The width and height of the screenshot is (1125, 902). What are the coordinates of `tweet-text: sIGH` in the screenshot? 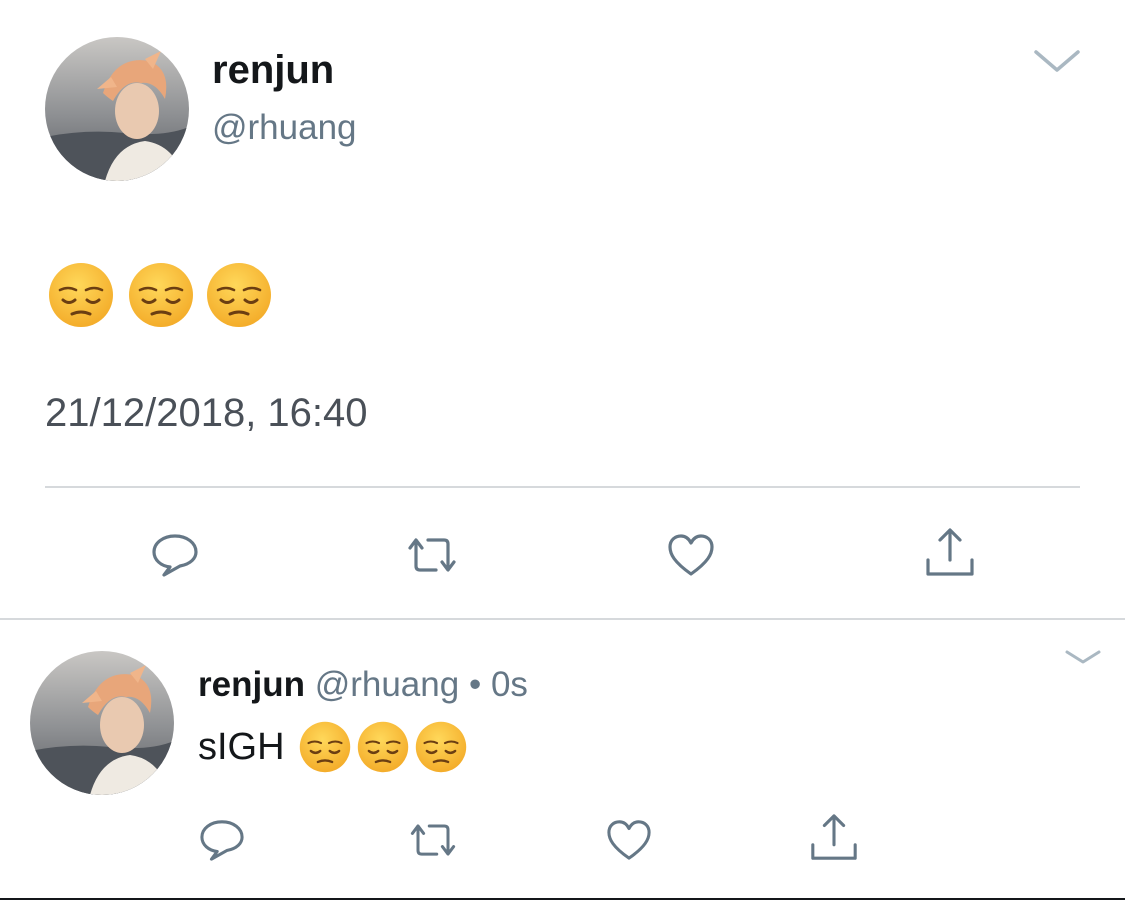 It's located at (241, 746).